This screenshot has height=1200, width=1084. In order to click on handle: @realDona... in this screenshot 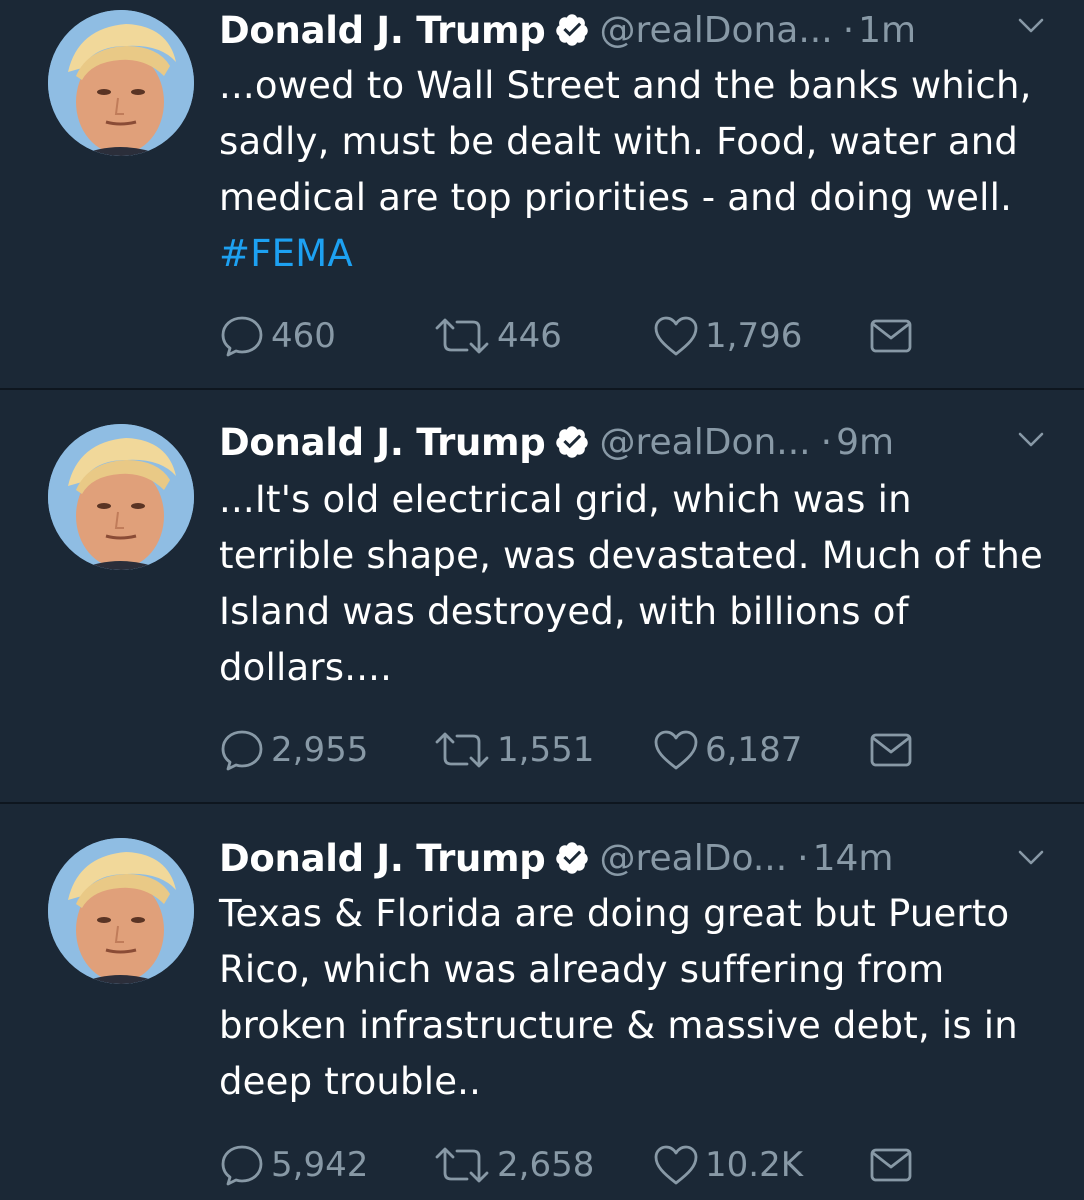, I will do `click(716, 30)`.